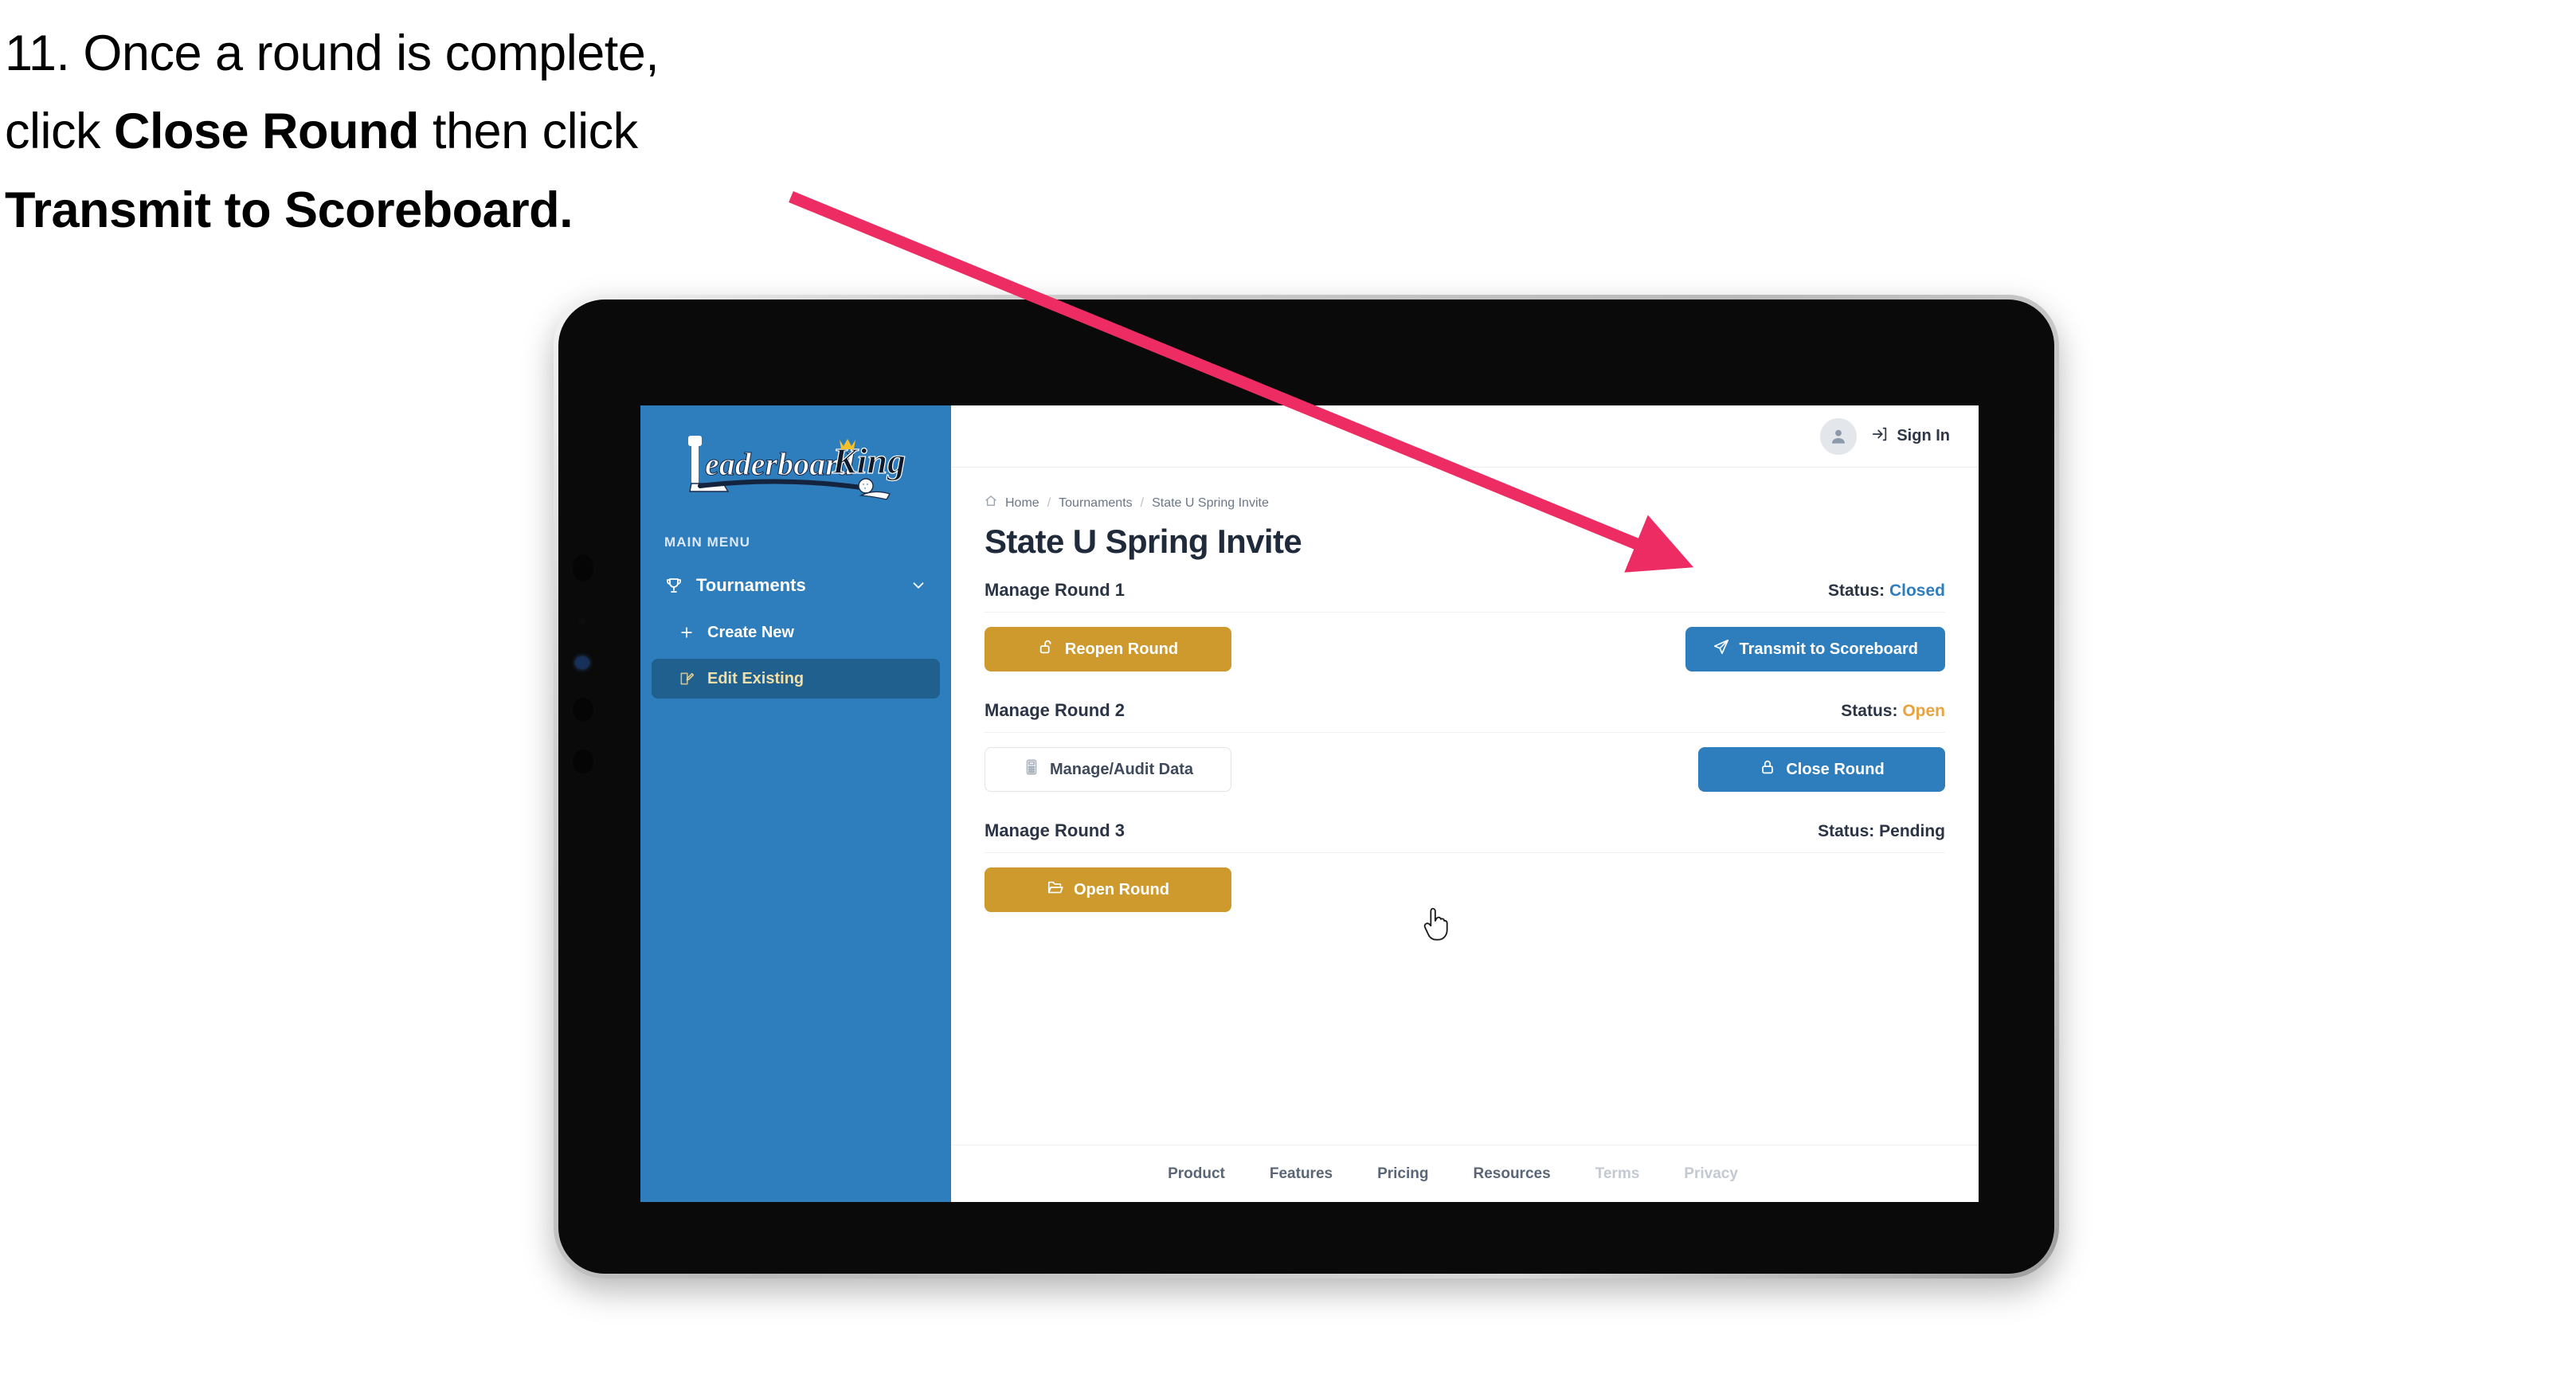 The width and height of the screenshot is (2576, 1386). I want to click on leaderboard-king-logo-icon: eaderboard King, so click(797, 468).